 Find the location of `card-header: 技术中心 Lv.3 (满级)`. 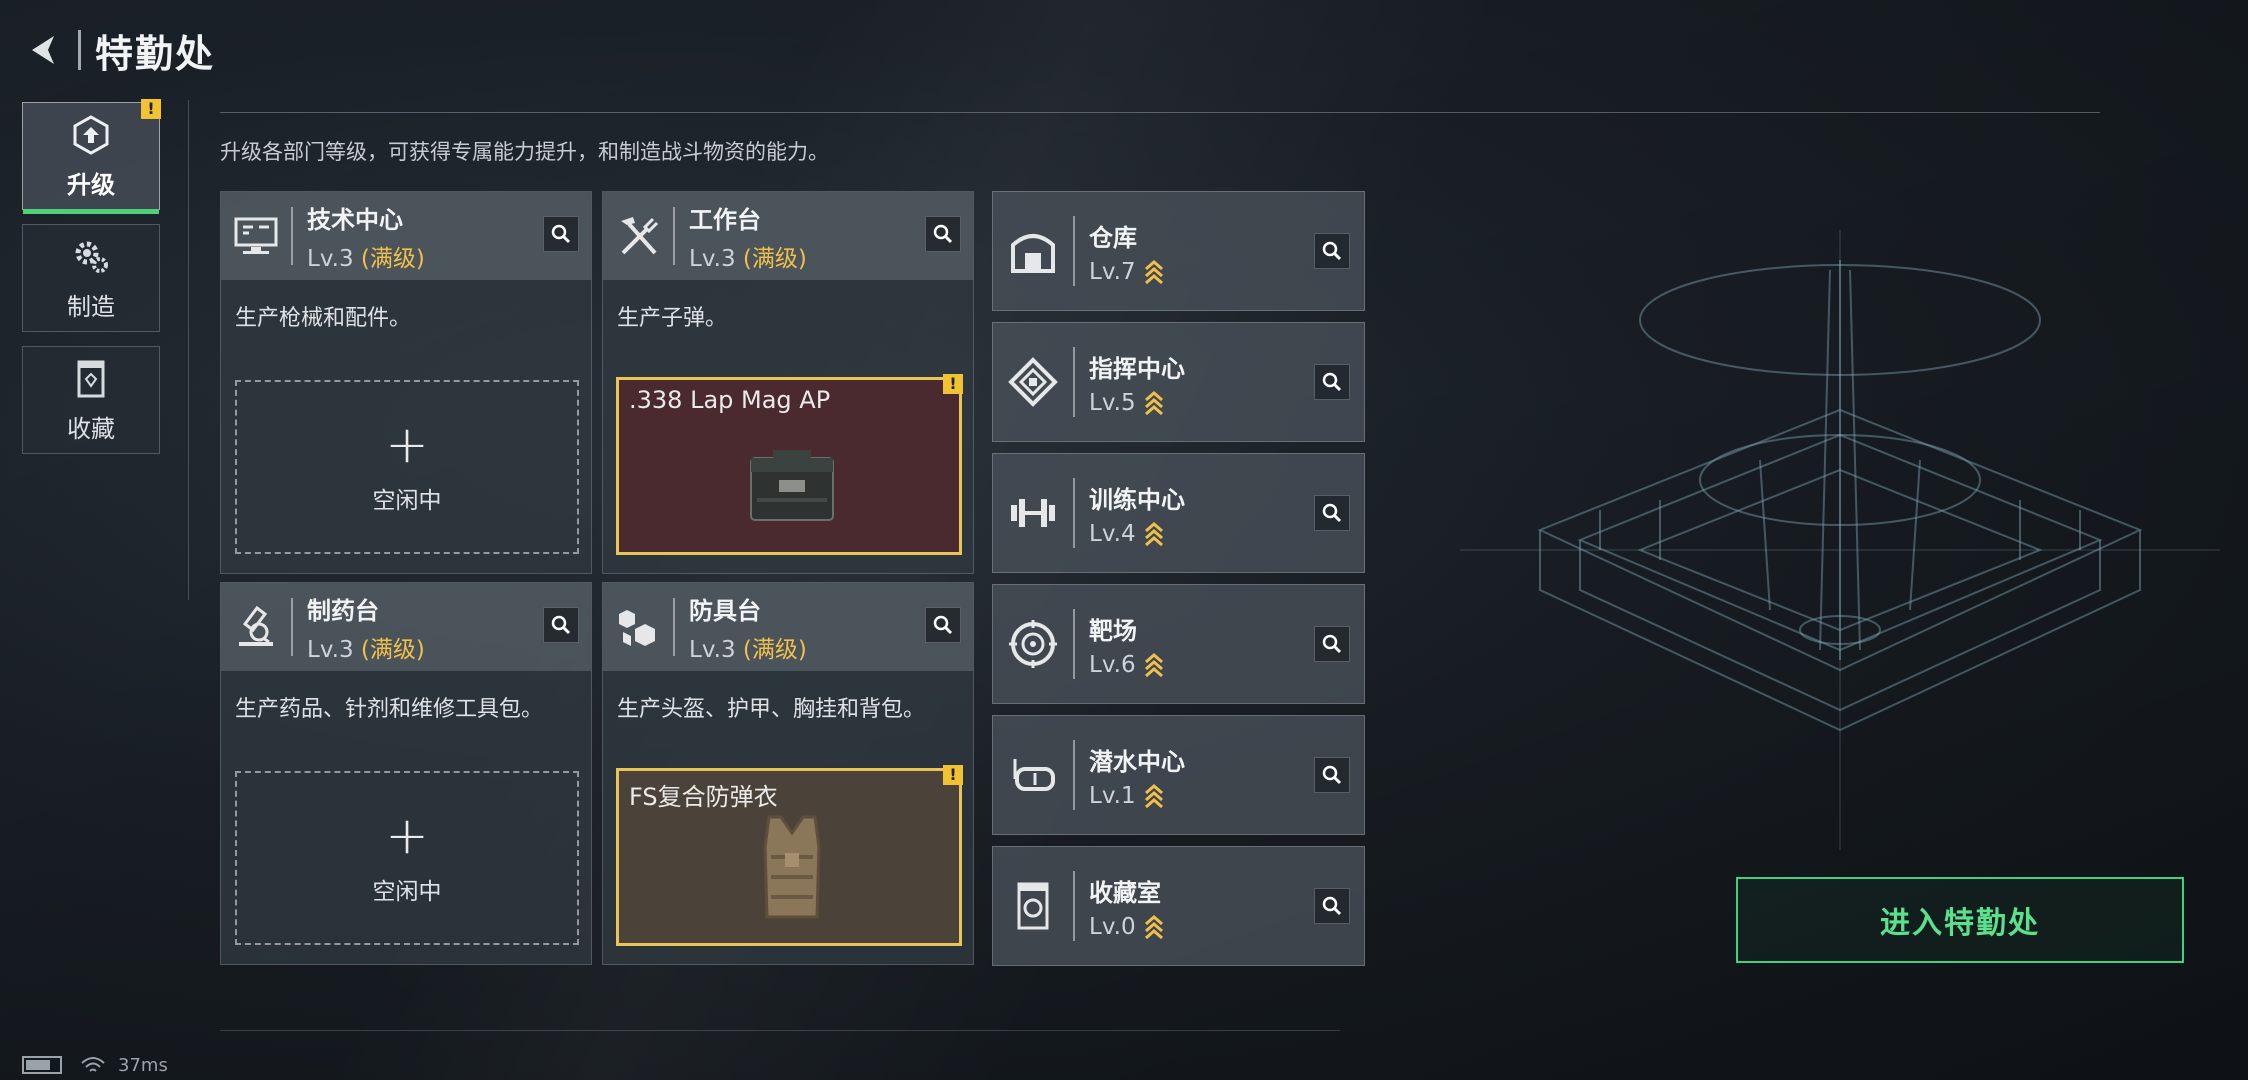

card-header: 技术中心 Lv.3 (满级) is located at coordinates (406, 236).